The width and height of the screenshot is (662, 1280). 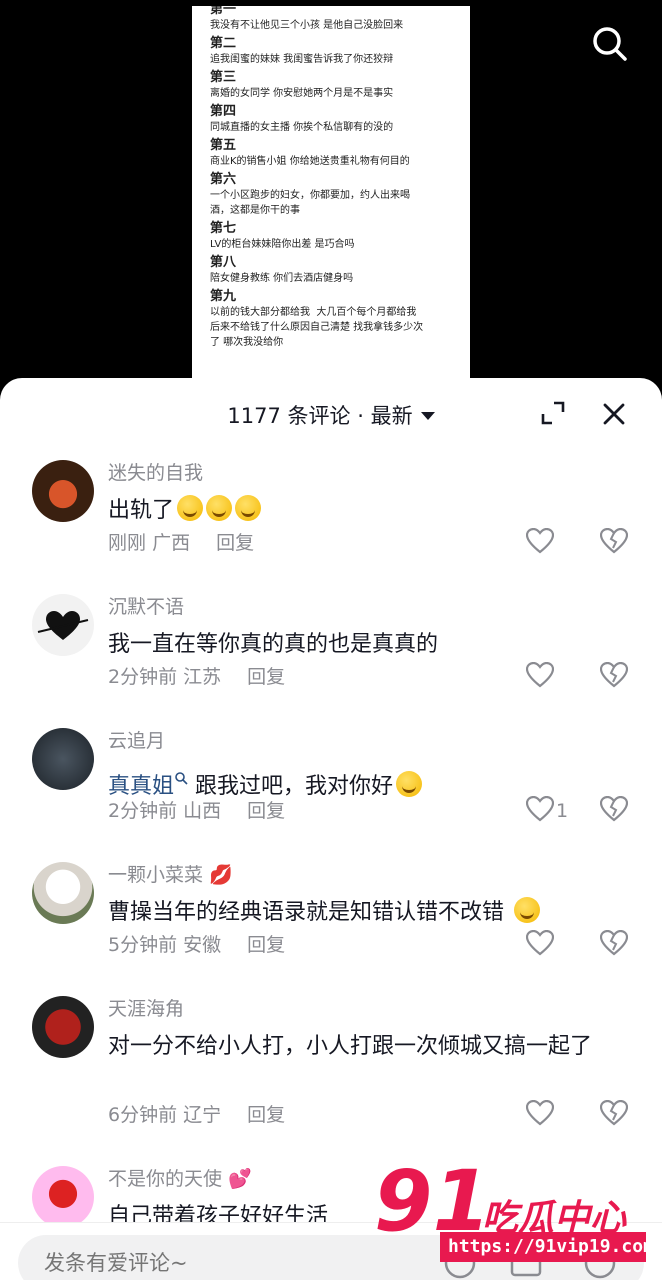 I want to click on username-text: 不是你的天使, so click(x=165, y=1179).